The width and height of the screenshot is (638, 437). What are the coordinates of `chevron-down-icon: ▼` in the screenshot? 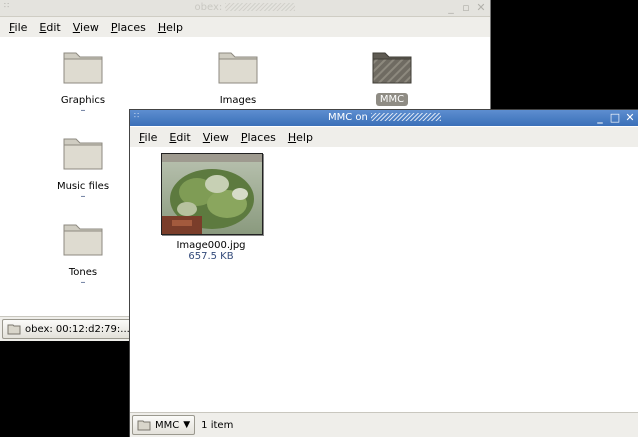 It's located at (187, 425).